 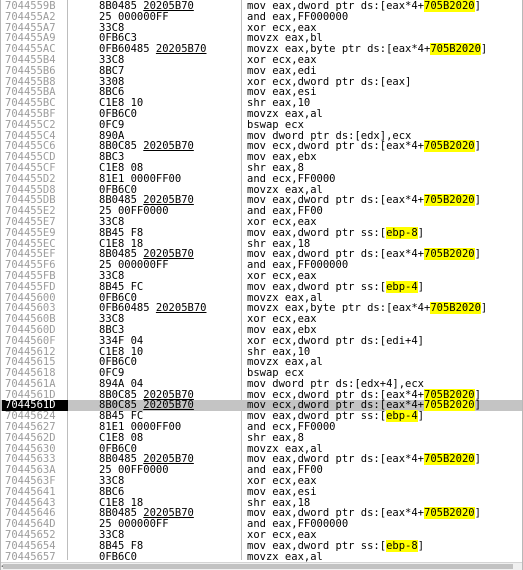 I want to click on instruction-disassembly: movzx eax,al, so click(x=285, y=556).